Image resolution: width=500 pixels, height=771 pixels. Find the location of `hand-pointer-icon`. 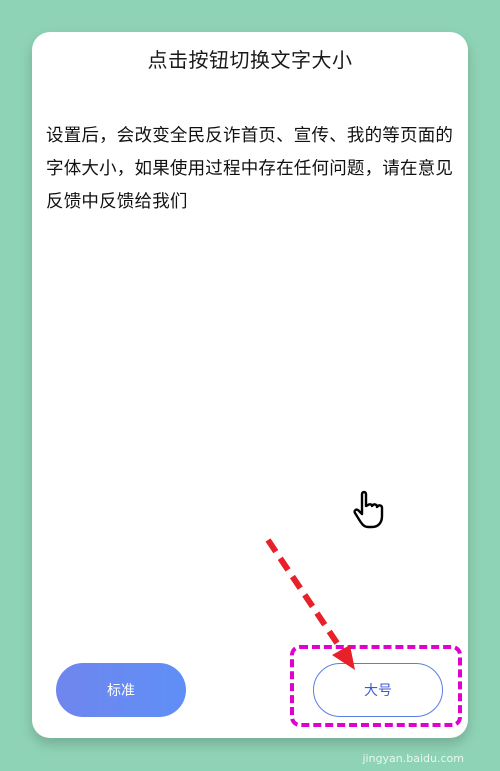

hand-pointer-icon is located at coordinates (370, 510).